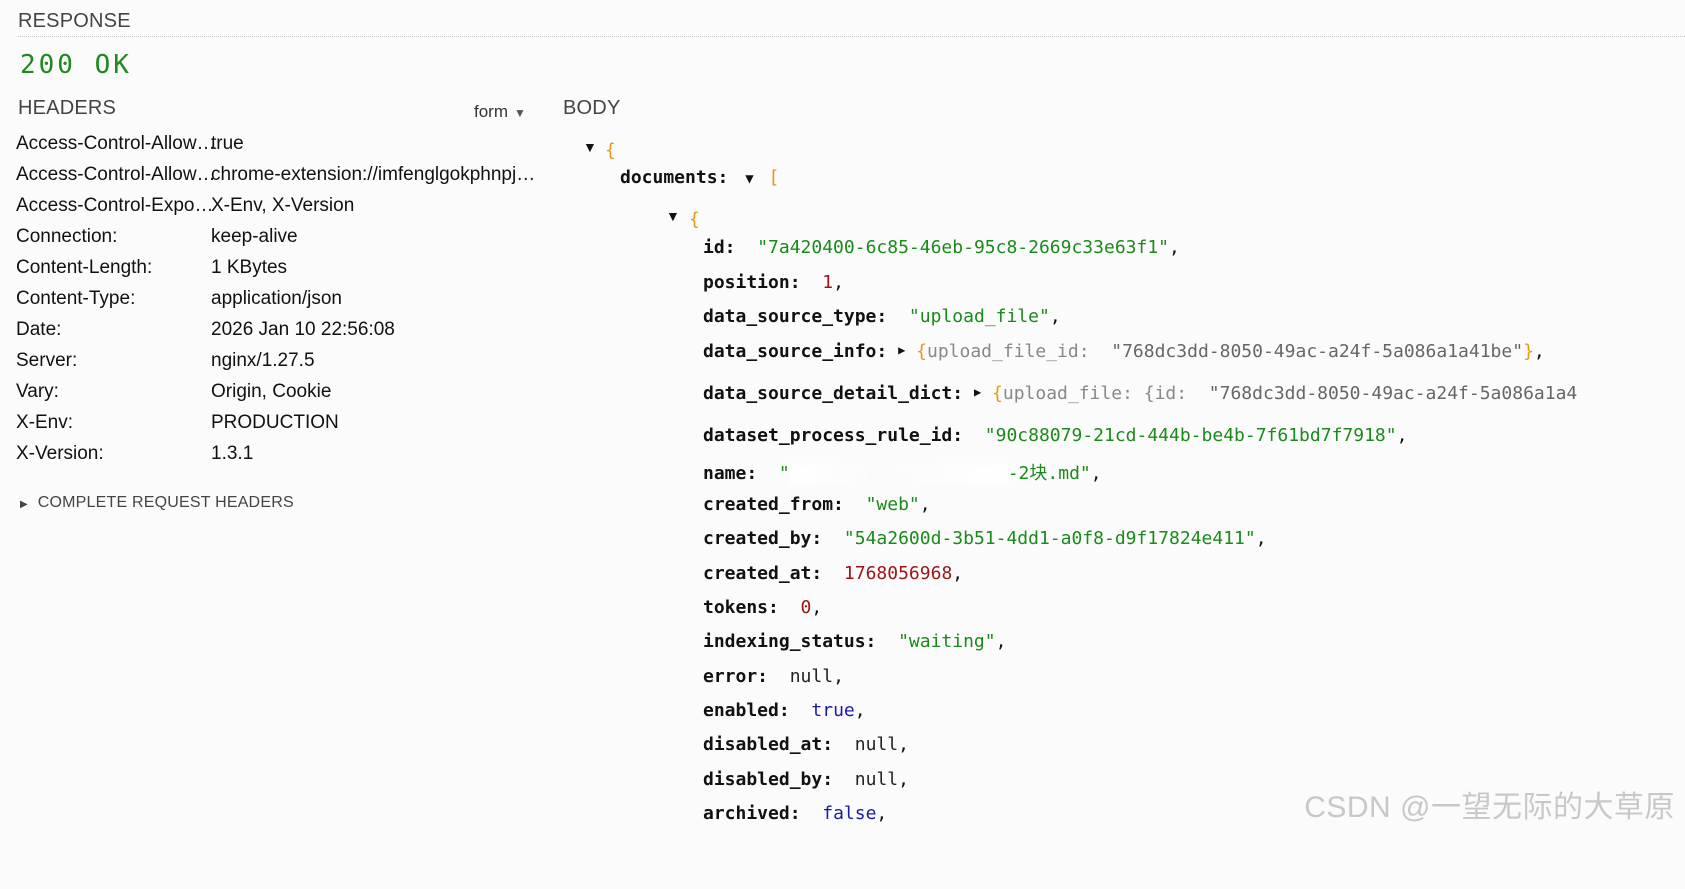  I want to click on collapse-documents-toggle: ▼, so click(749, 179).